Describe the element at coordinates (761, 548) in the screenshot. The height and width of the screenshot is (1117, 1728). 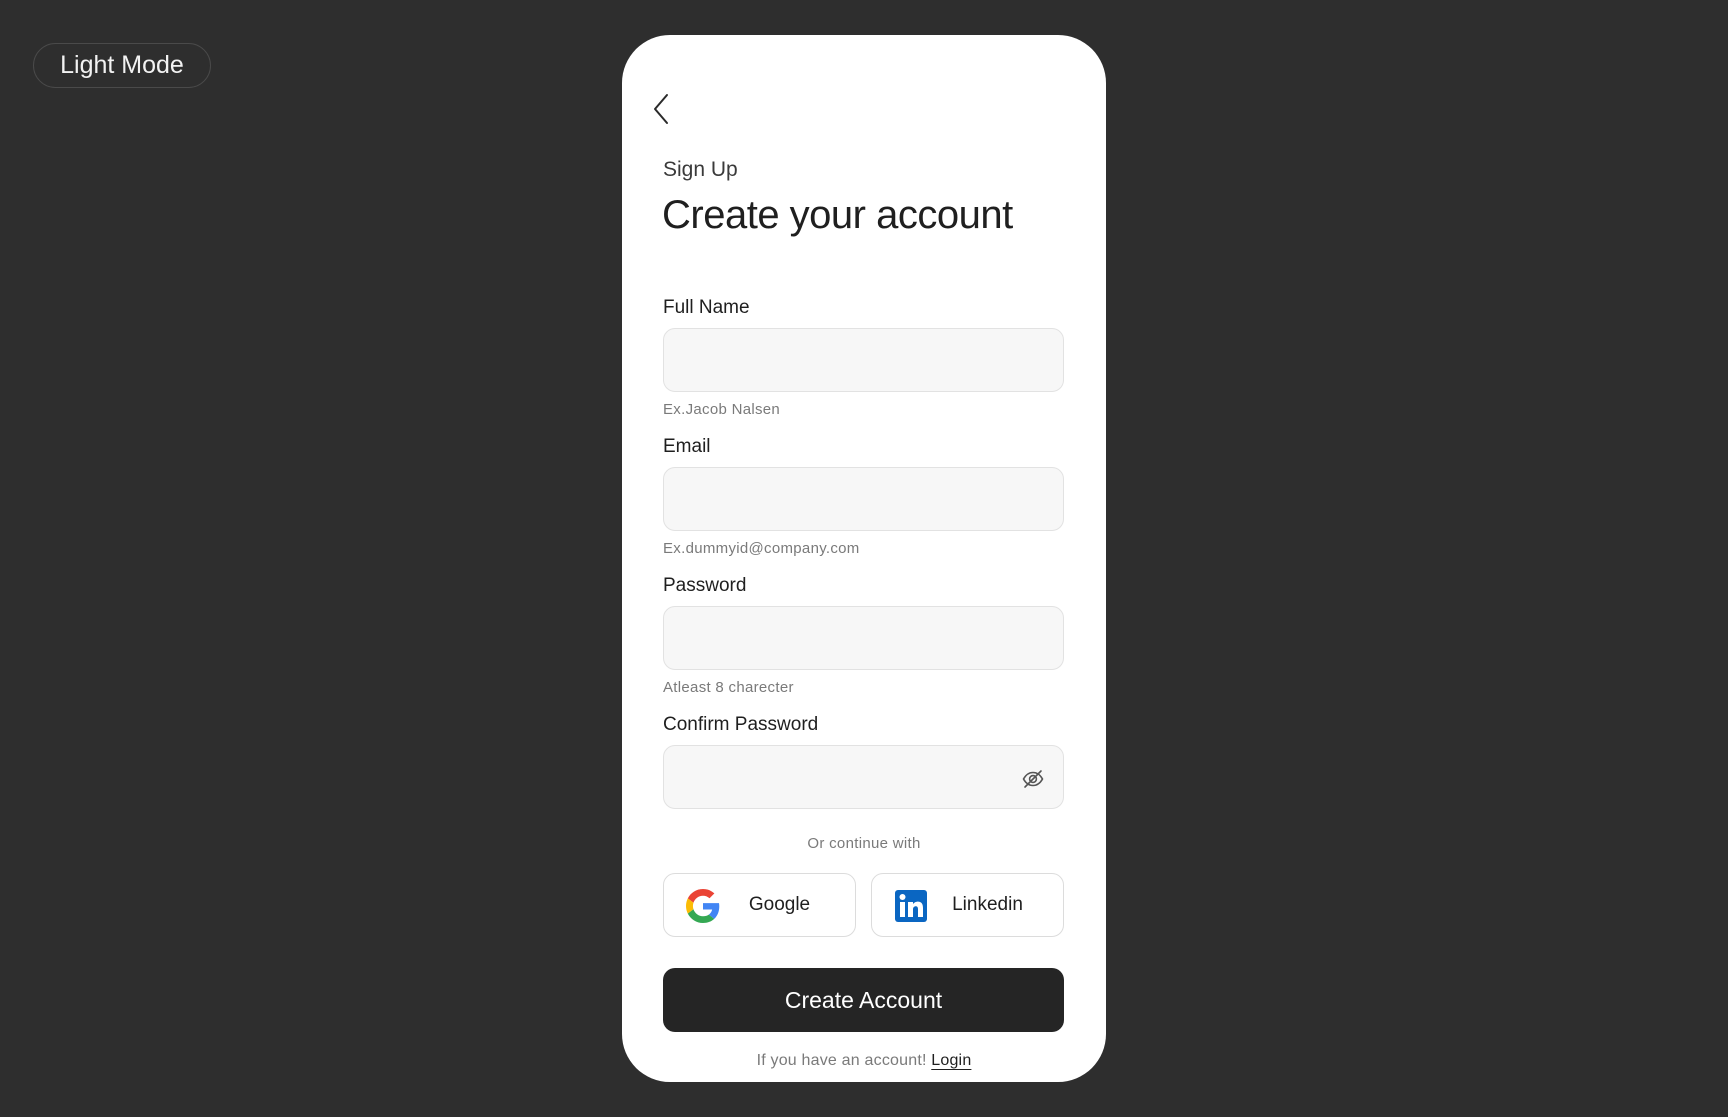
I see `email-hint: Ex.dummyid@company.com` at that location.